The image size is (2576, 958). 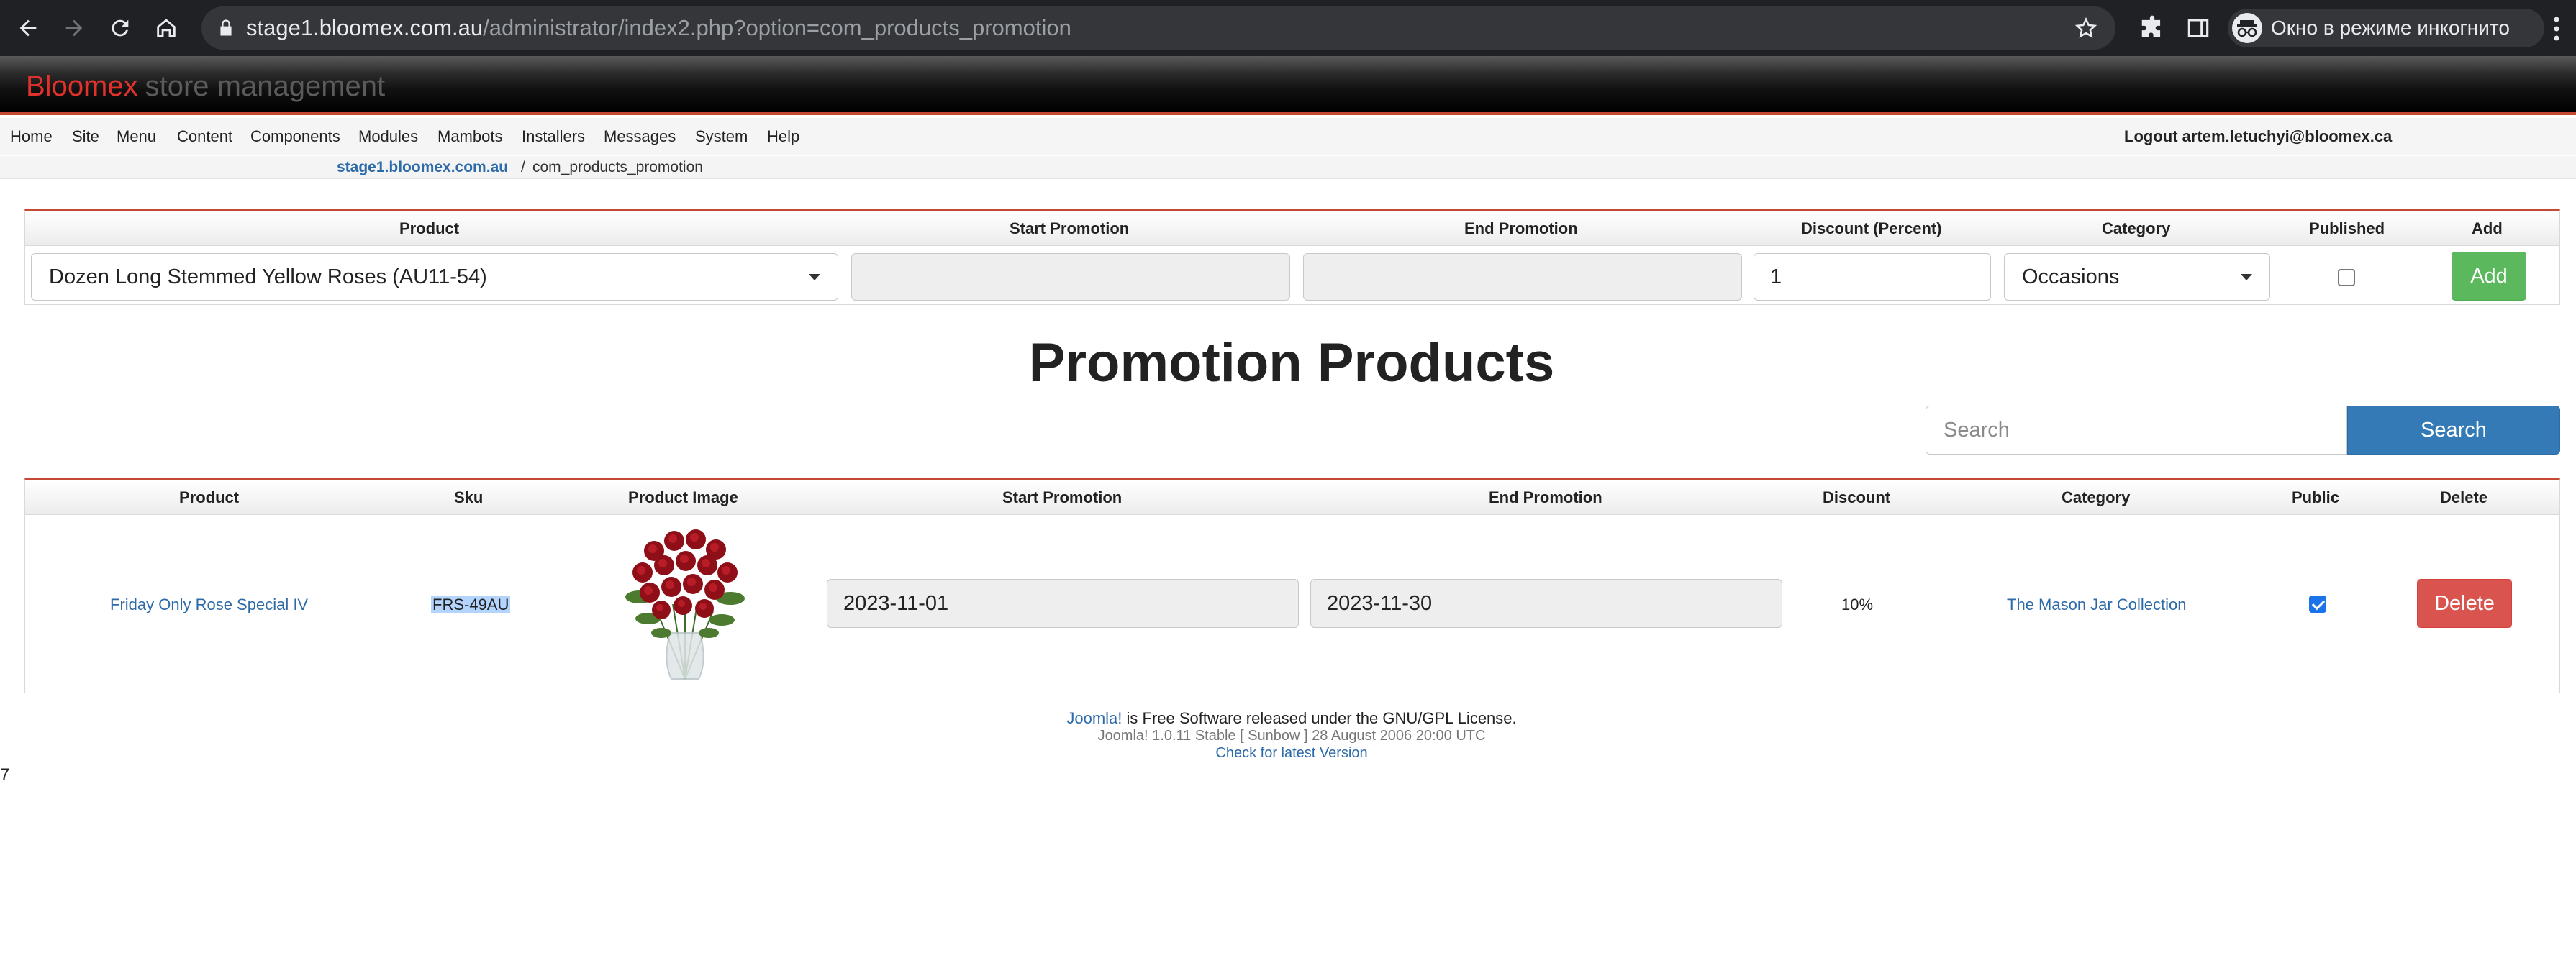 What do you see at coordinates (2489, 276) in the screenshot?
I see `add-button: Add` at bounding box center [2489, 276].